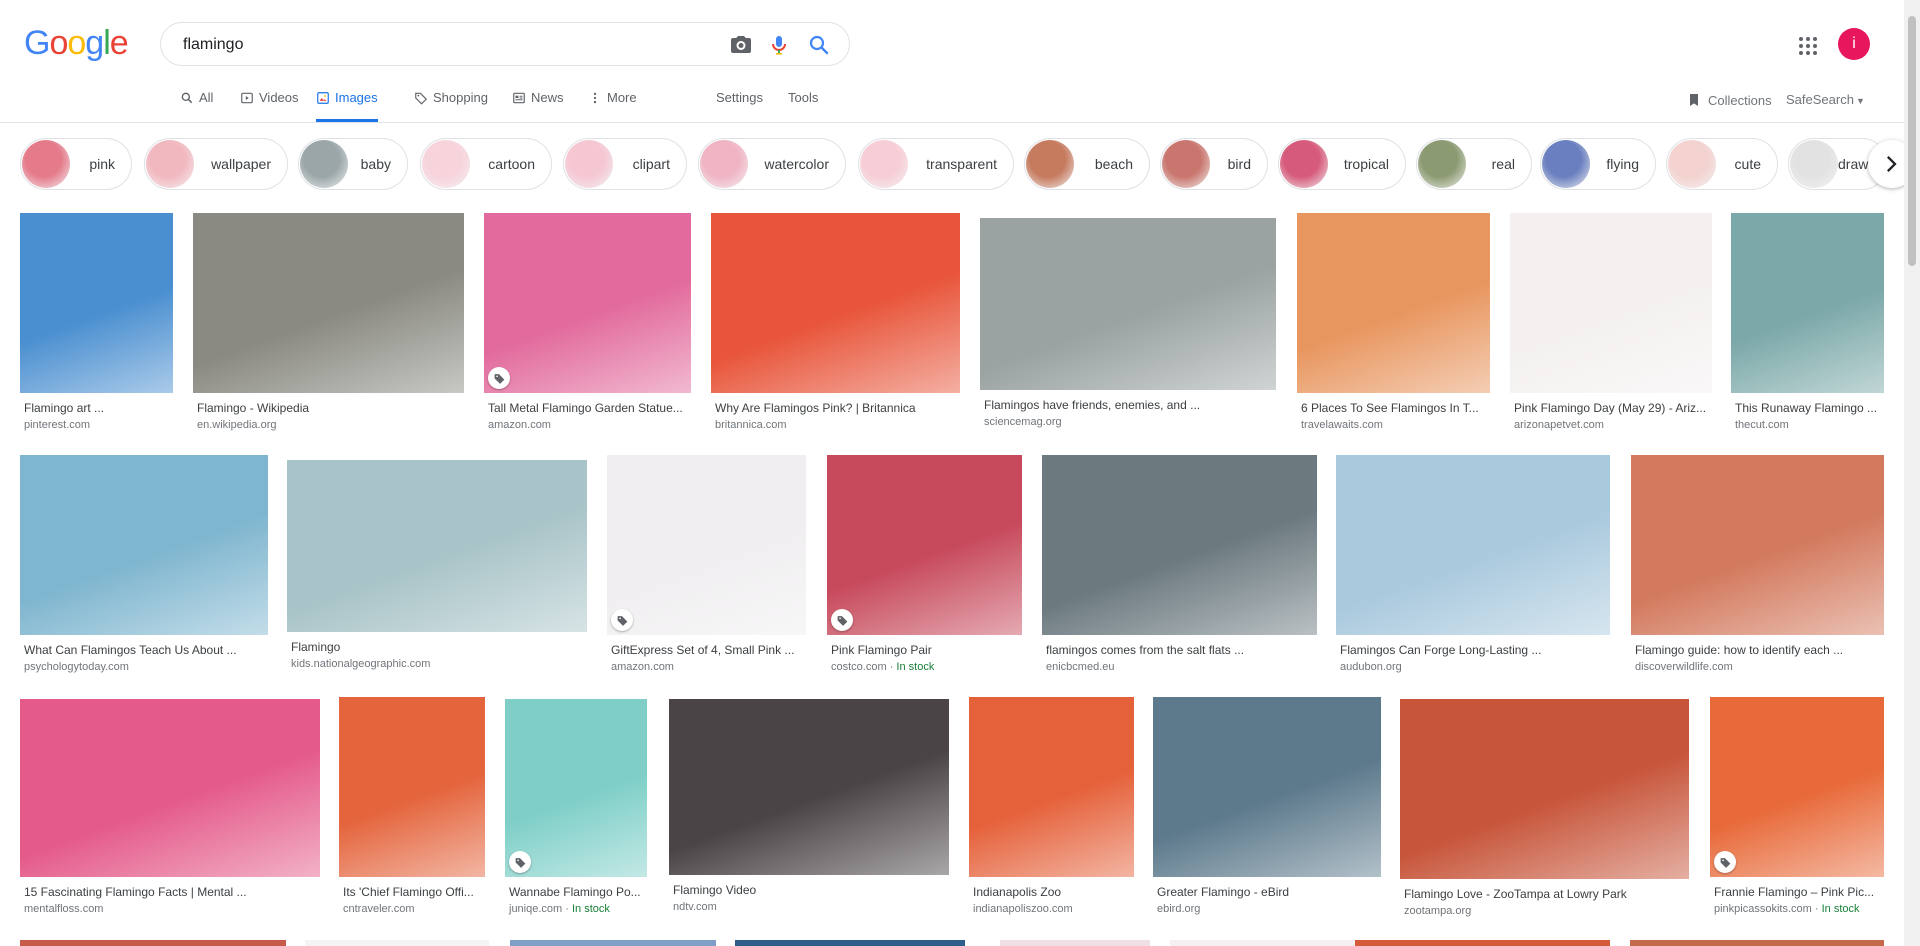  What do you see at coordinates (76, 164) in the screenshot?
I see `chip-pink: pink` at bounding box center [76, 164].